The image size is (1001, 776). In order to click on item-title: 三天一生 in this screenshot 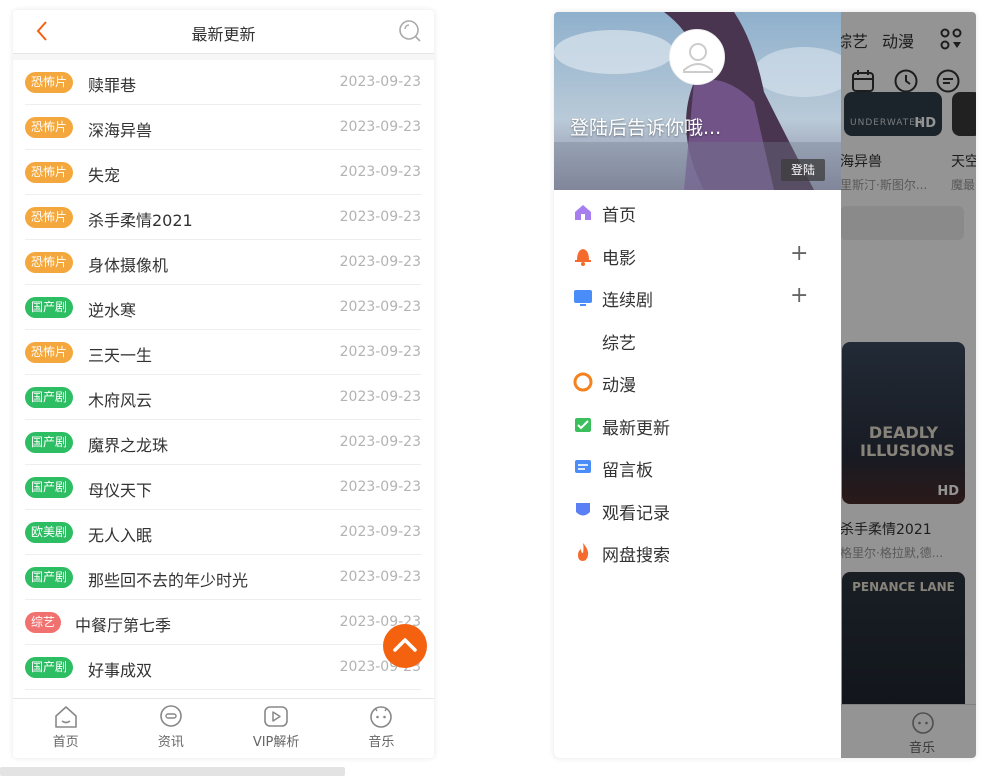, I will do `click(120, 354)`.